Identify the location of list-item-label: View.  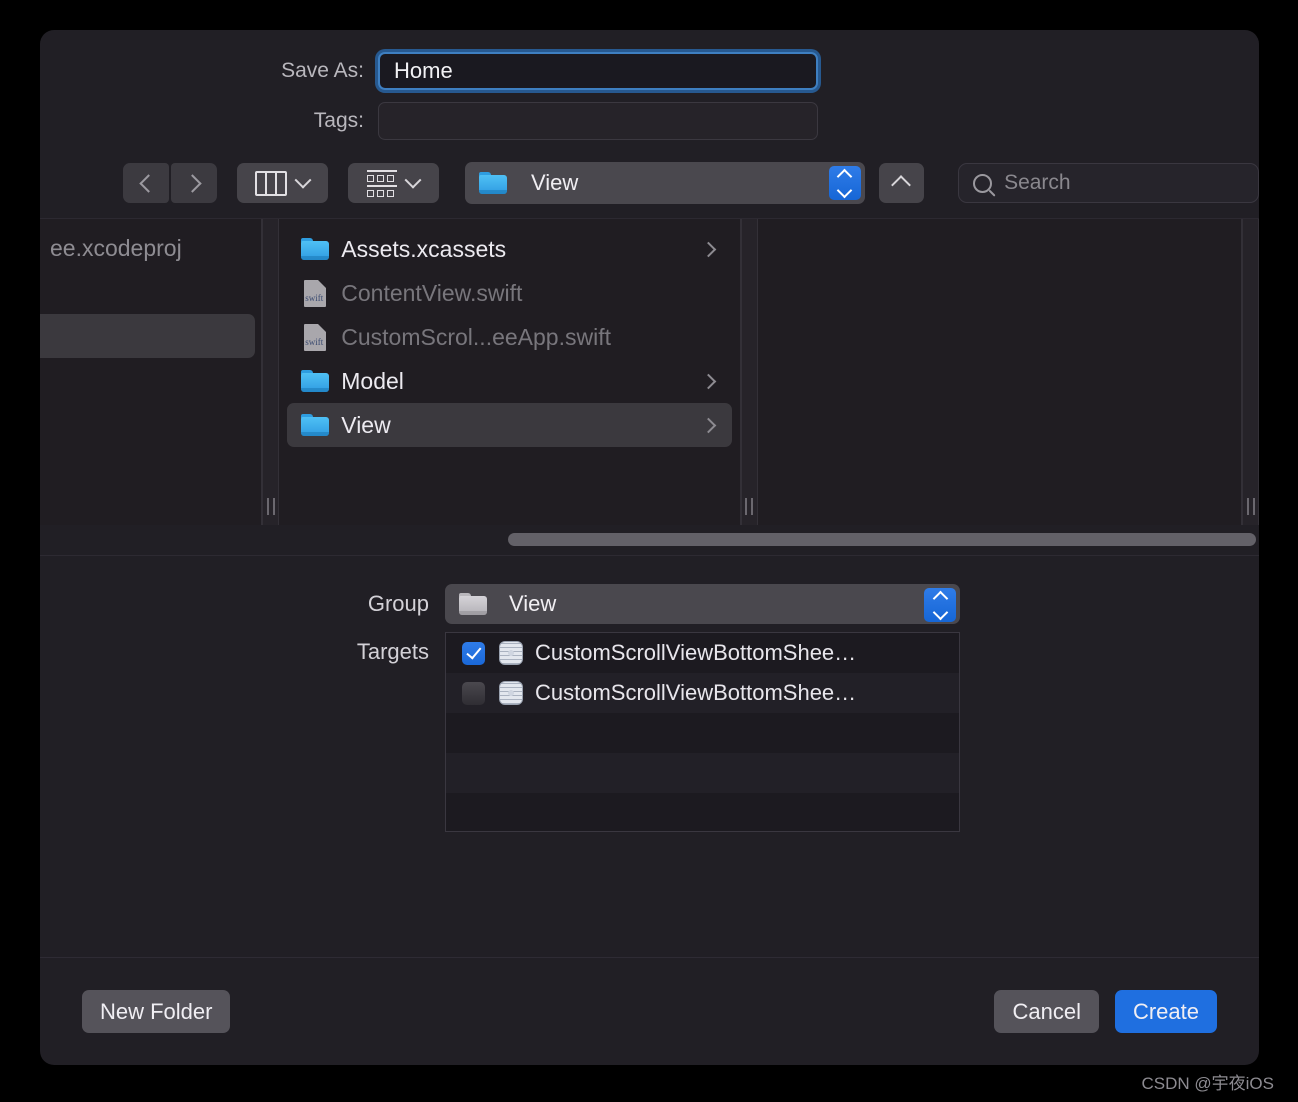
(366, 424).